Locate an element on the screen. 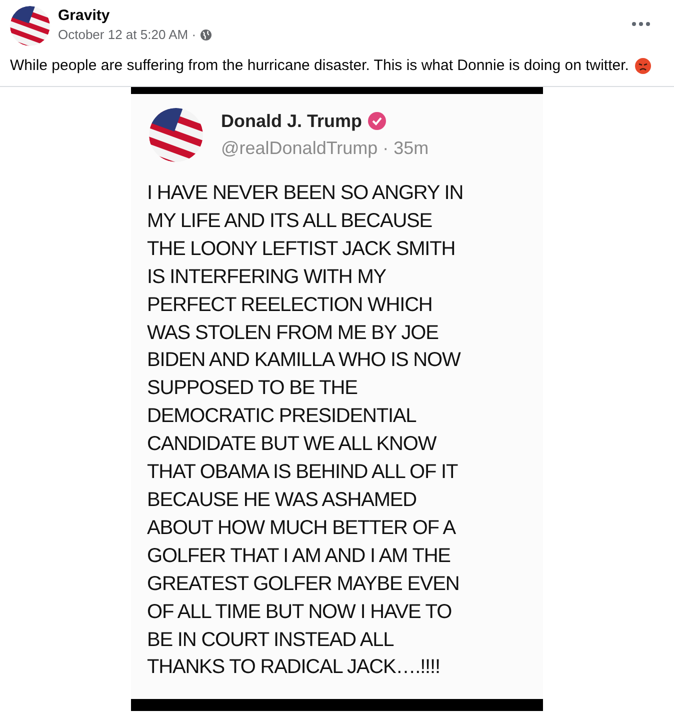 Image resolution: width=674 pixels, height=720 pixels. tweet-text-line: THE LOONY LEFTIST JACK SMITH is located at coordinates (301, 249).